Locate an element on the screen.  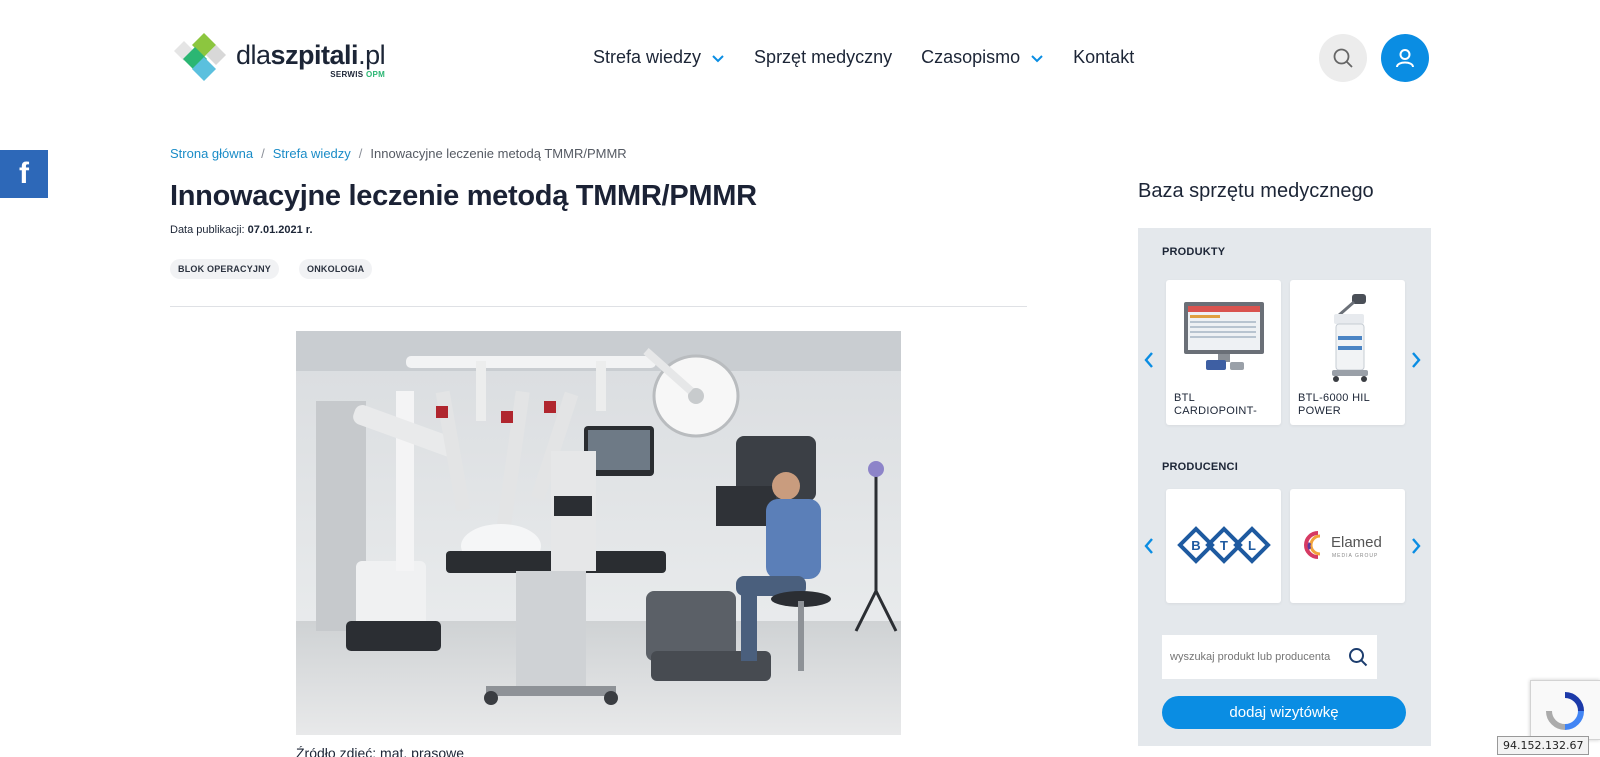
elamed-logo-name: Elamed is located at coordinates (1356, 542).